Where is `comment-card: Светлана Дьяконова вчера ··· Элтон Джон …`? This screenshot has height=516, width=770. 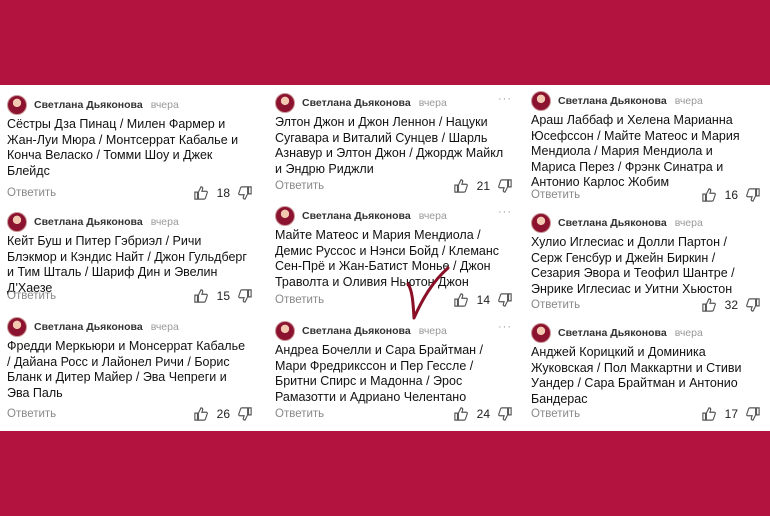 comment-card: Светлана Дьяконова вчера ··· Элтон Джон … is located at coordinates (395, 148).